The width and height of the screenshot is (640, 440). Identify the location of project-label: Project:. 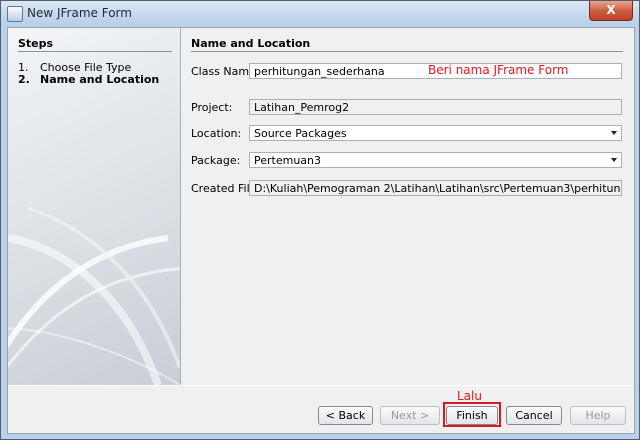
(212, 107).